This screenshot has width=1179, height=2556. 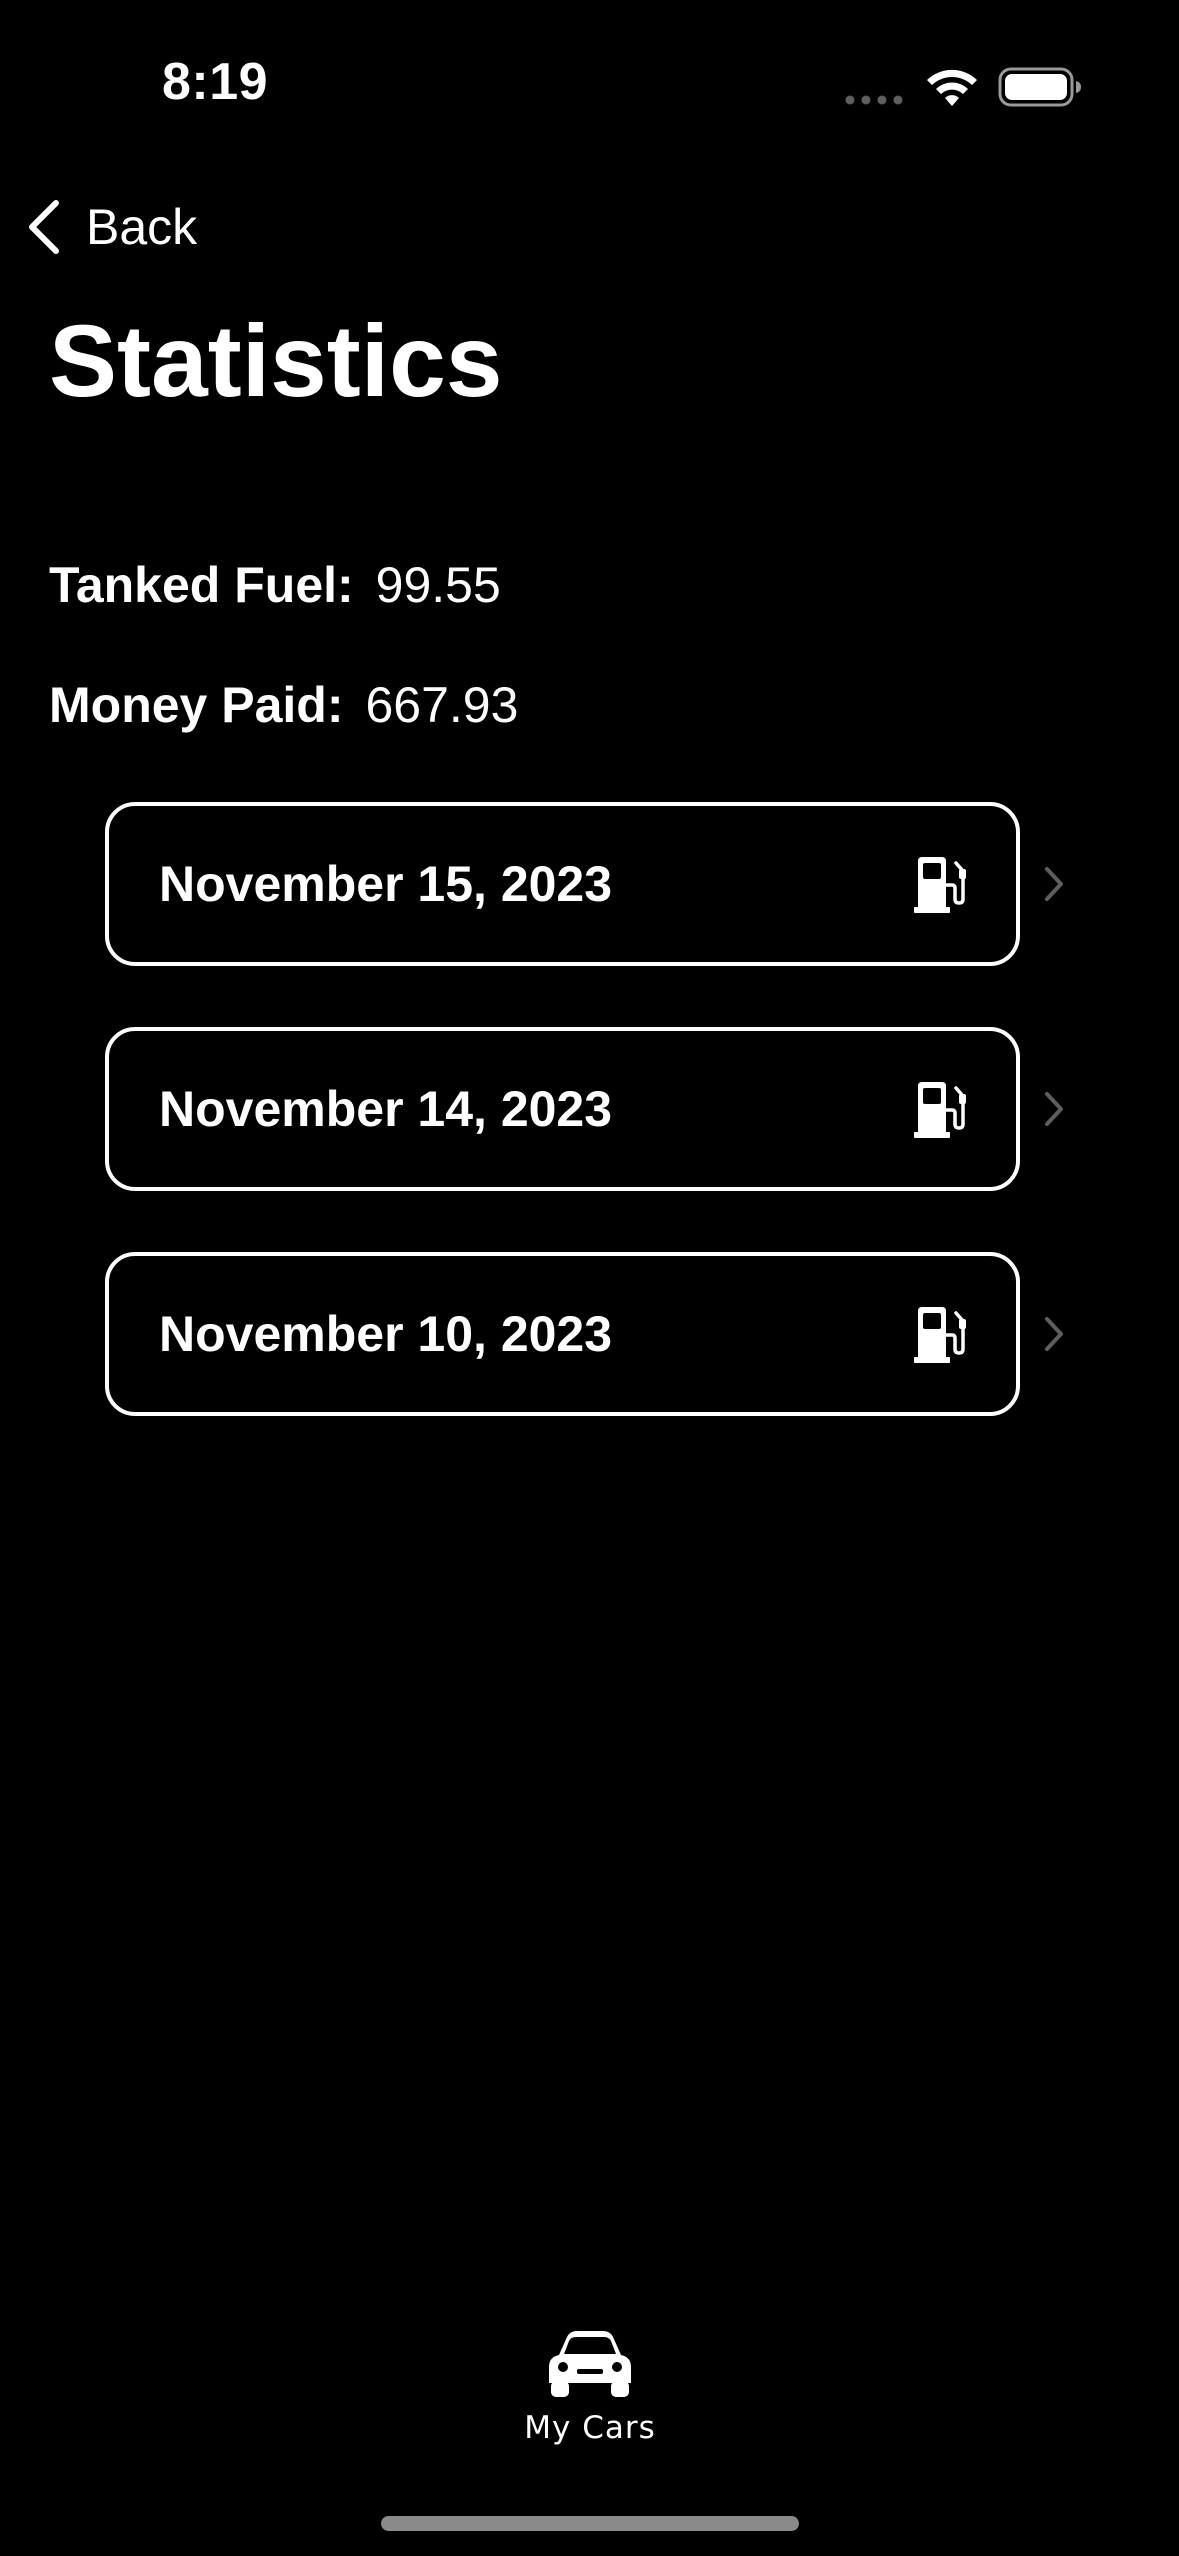 I want to click on money-paid-value: 667.93, so click(x=442, y=705).